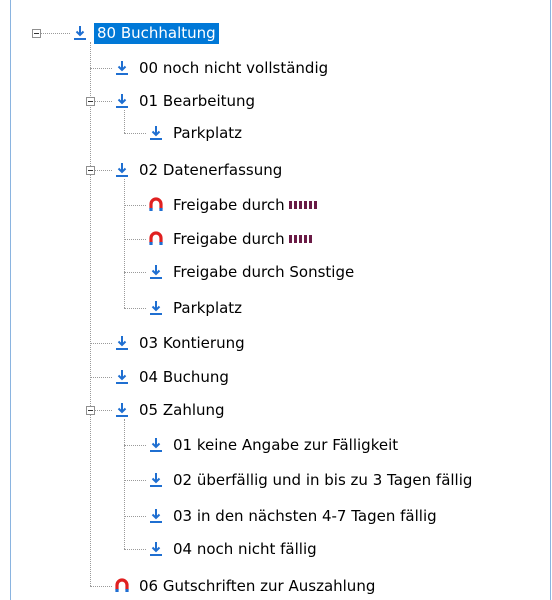 This screenshot has height=600, width=552. Describe the element at coordinates (211, 169) in the screenshot. I see `tree-node-label: 02 Datenerfassung` at that location.